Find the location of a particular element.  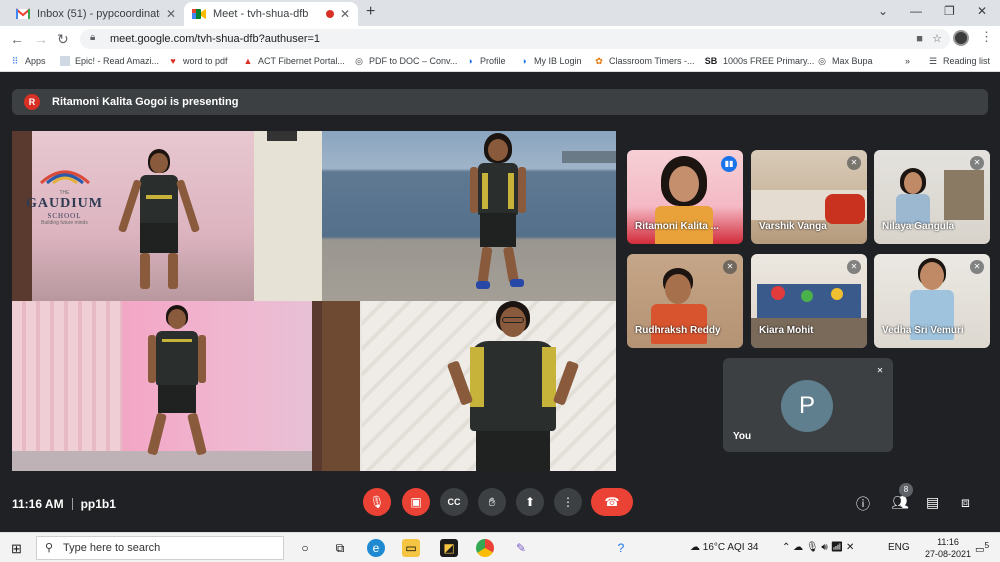

raise-hand-button: ✋︎ is located at coordinates (492, 502).